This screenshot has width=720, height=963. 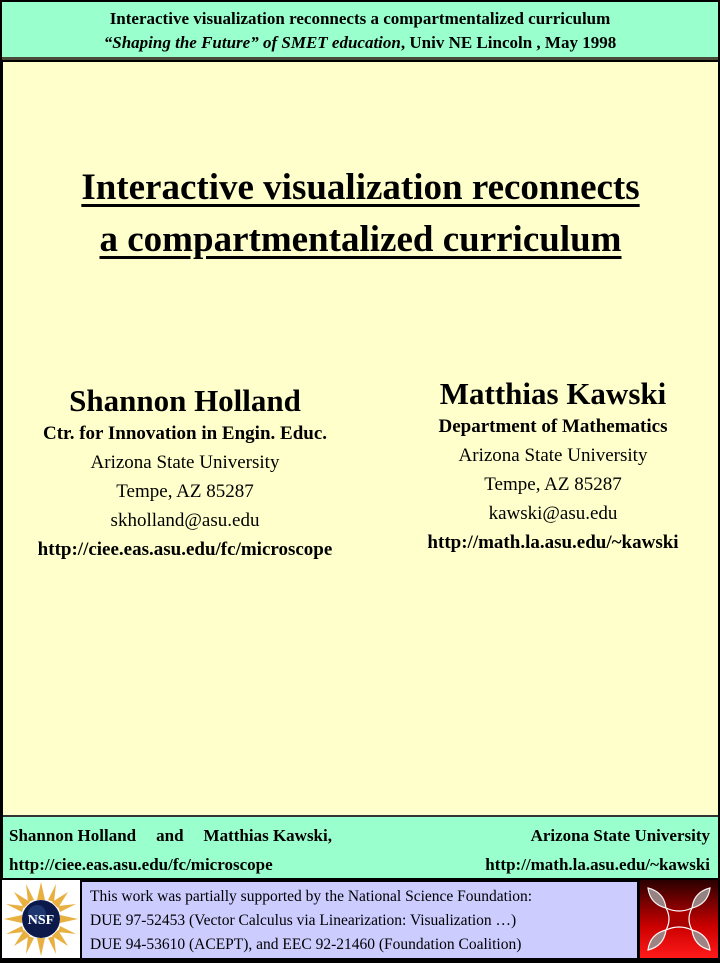 What do you see at coordinates (679, 919) in the screenshot?
I see `foundation-coalition-logo-icon` at bounding box center [679, 919].